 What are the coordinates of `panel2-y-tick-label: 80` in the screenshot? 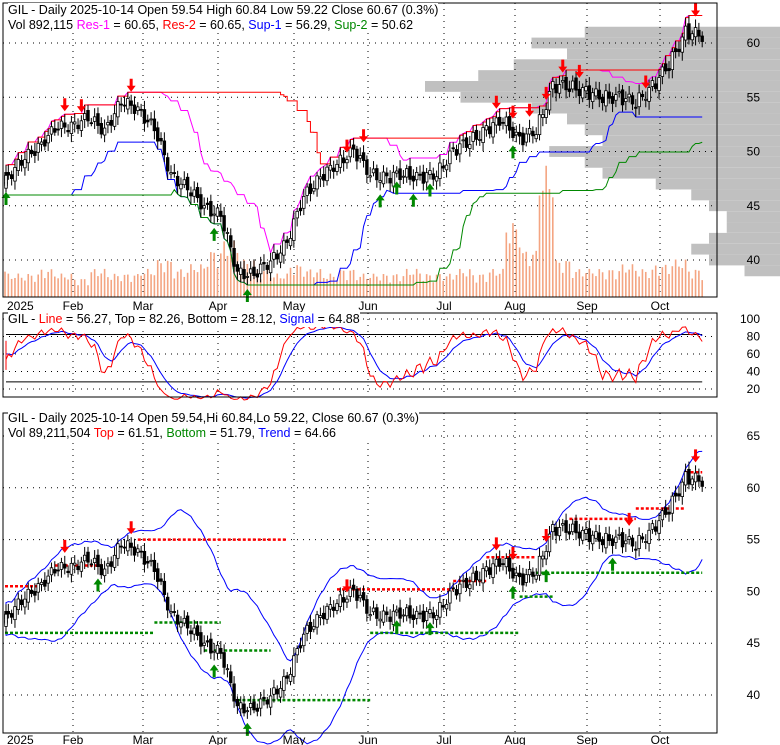 It's located at (754, 337).